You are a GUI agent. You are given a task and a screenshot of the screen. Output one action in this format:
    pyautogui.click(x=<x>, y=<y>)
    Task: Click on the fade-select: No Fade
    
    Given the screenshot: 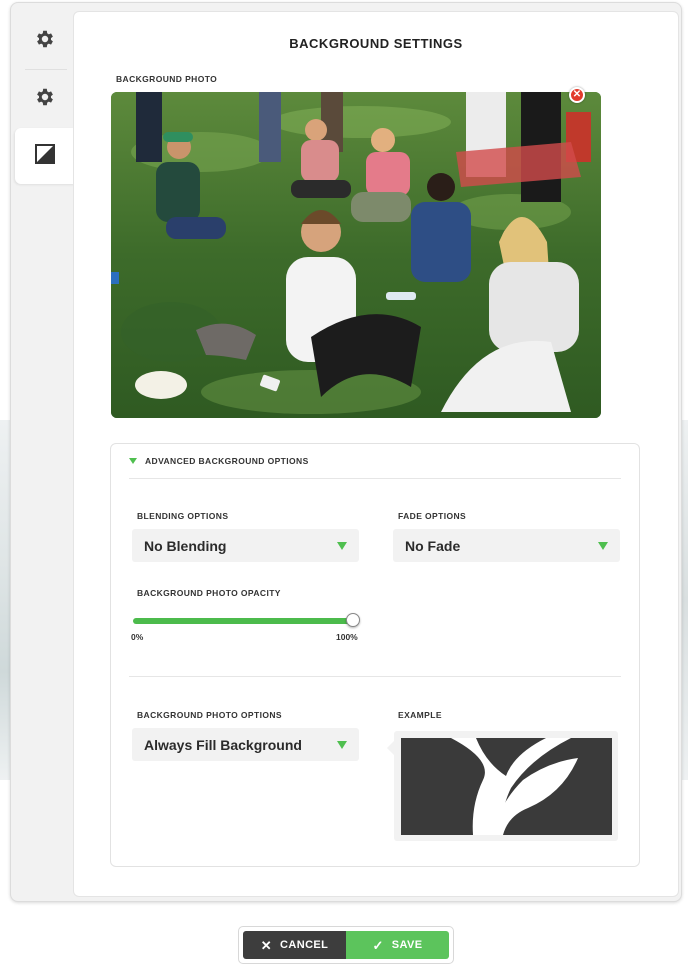 What is the action you would take?
    pyautogui.click(x=506, y=545)
    